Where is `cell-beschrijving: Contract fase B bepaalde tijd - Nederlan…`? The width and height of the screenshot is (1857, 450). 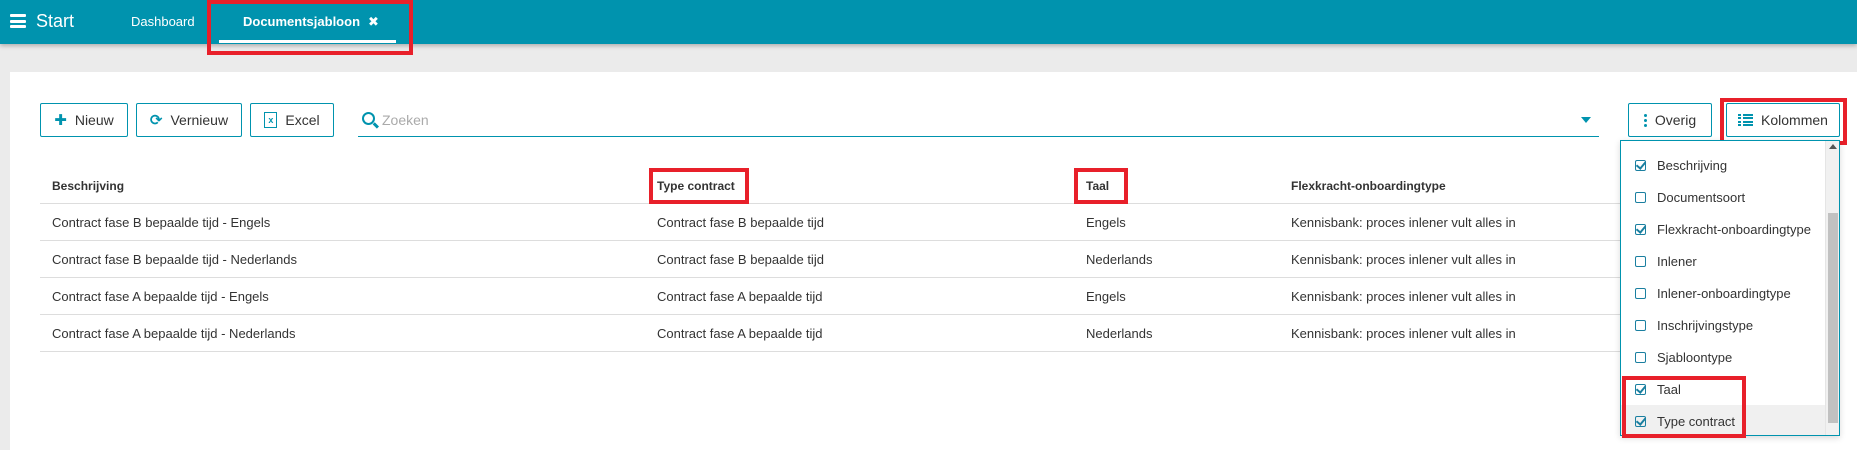 cell-beschrijving: Contract fase B bepaalde tijd - Nederlan… is located at coordinates (174, 259).